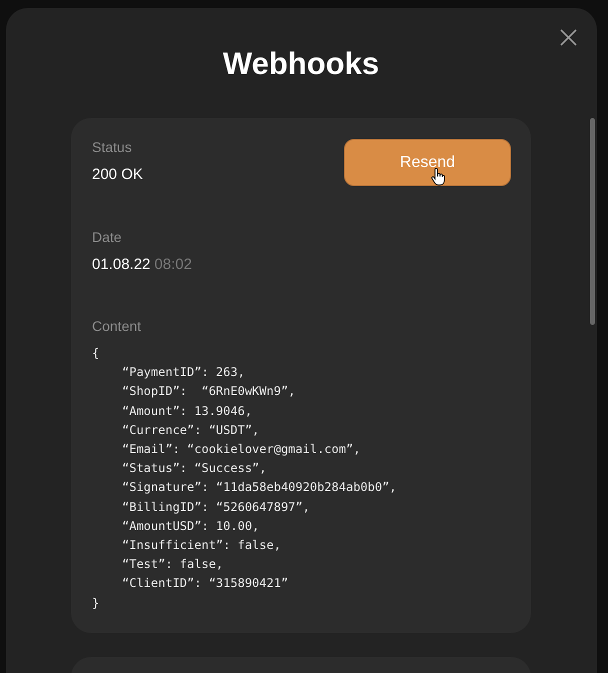 The width and height of the screenshot is (608, 673). What do you see at coordinates (112, 147) in the screenshot?
I see `status-label: Status` at bounding box center [112, 147].